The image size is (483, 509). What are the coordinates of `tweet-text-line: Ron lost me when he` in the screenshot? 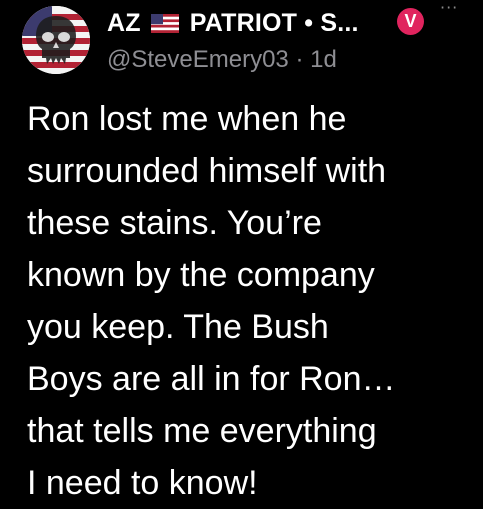 It's located at (187, 119).